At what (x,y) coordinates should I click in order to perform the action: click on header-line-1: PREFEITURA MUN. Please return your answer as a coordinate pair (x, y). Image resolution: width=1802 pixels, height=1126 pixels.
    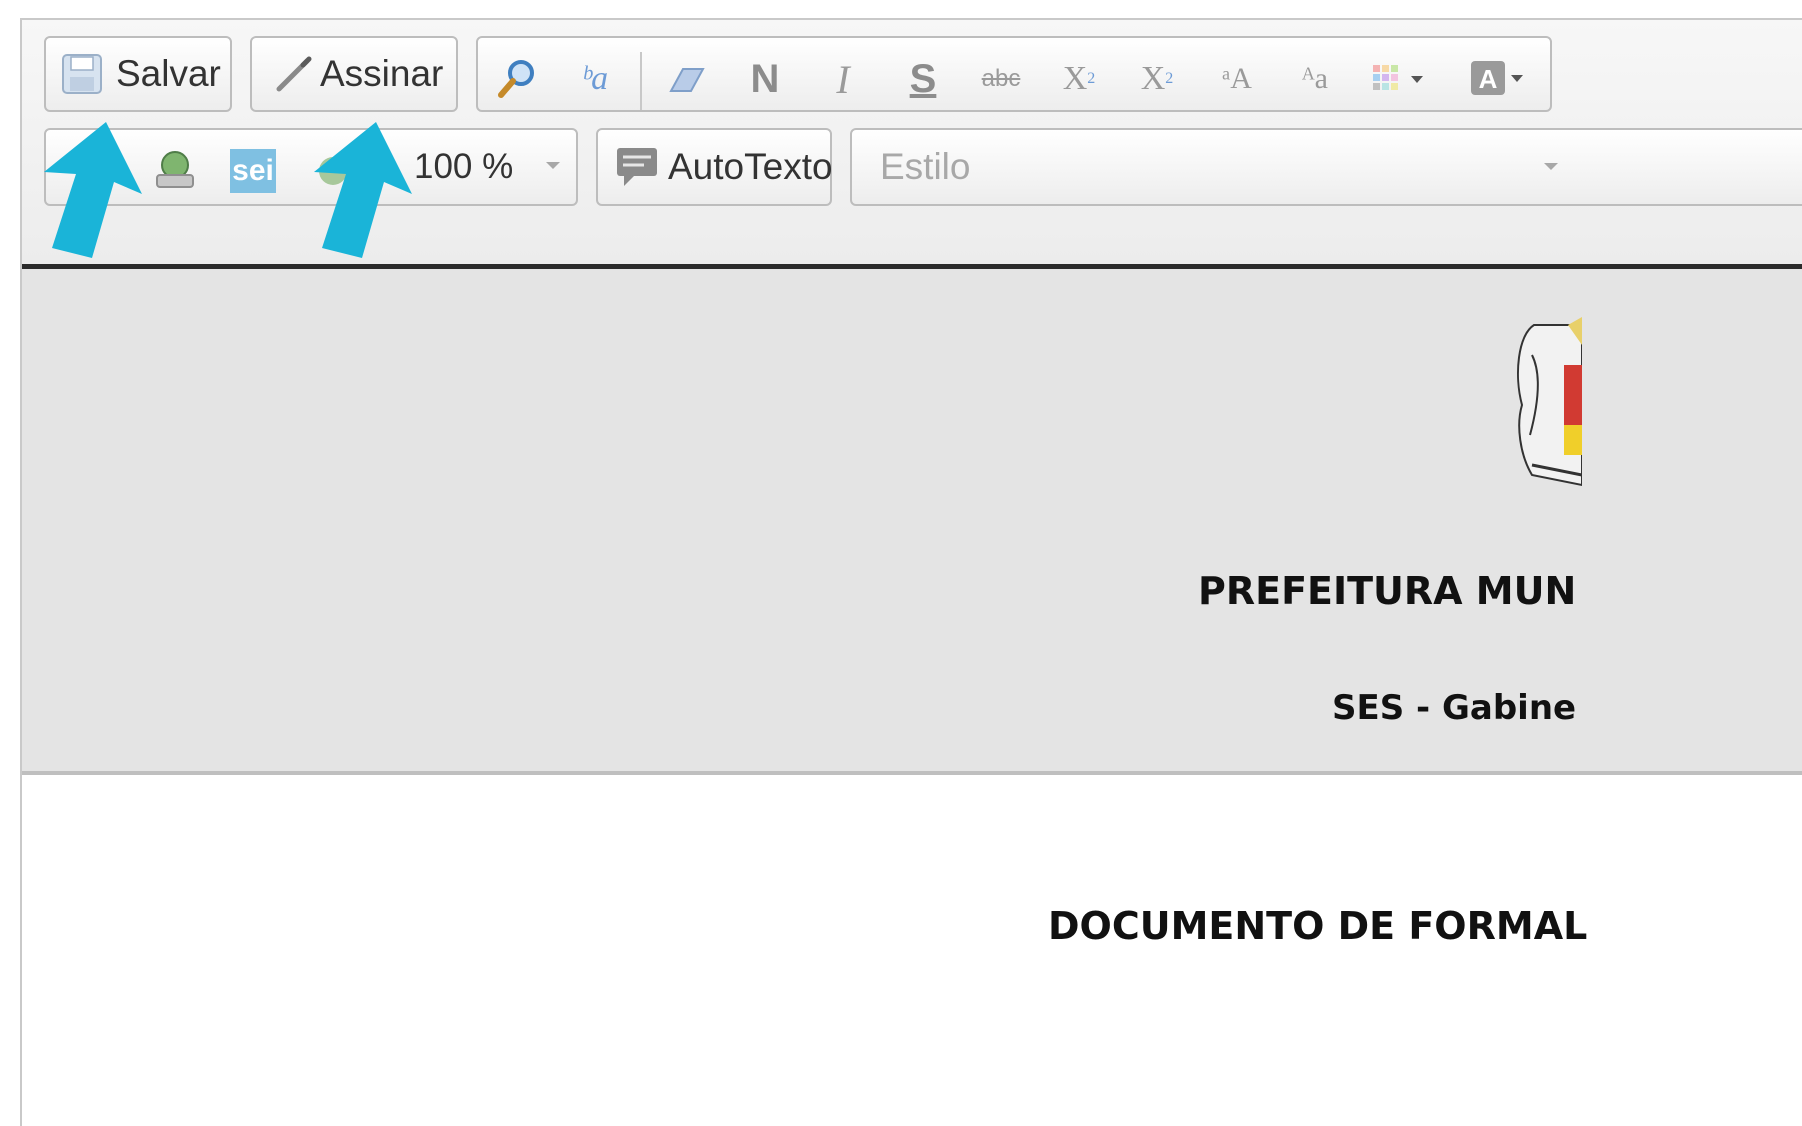
    Looking at the image, I should click on (1387, 591).